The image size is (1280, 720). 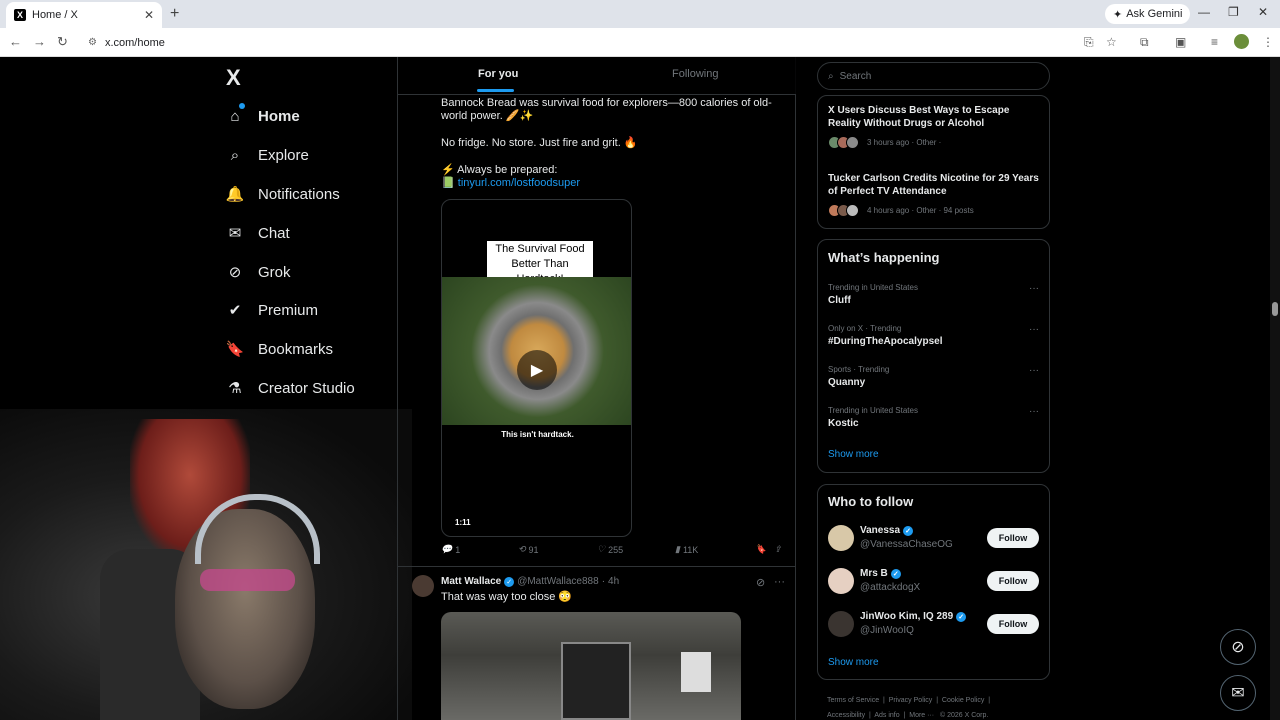 I want to click on footer-privacy: Privacy Policy, so click(x=911, y=700).